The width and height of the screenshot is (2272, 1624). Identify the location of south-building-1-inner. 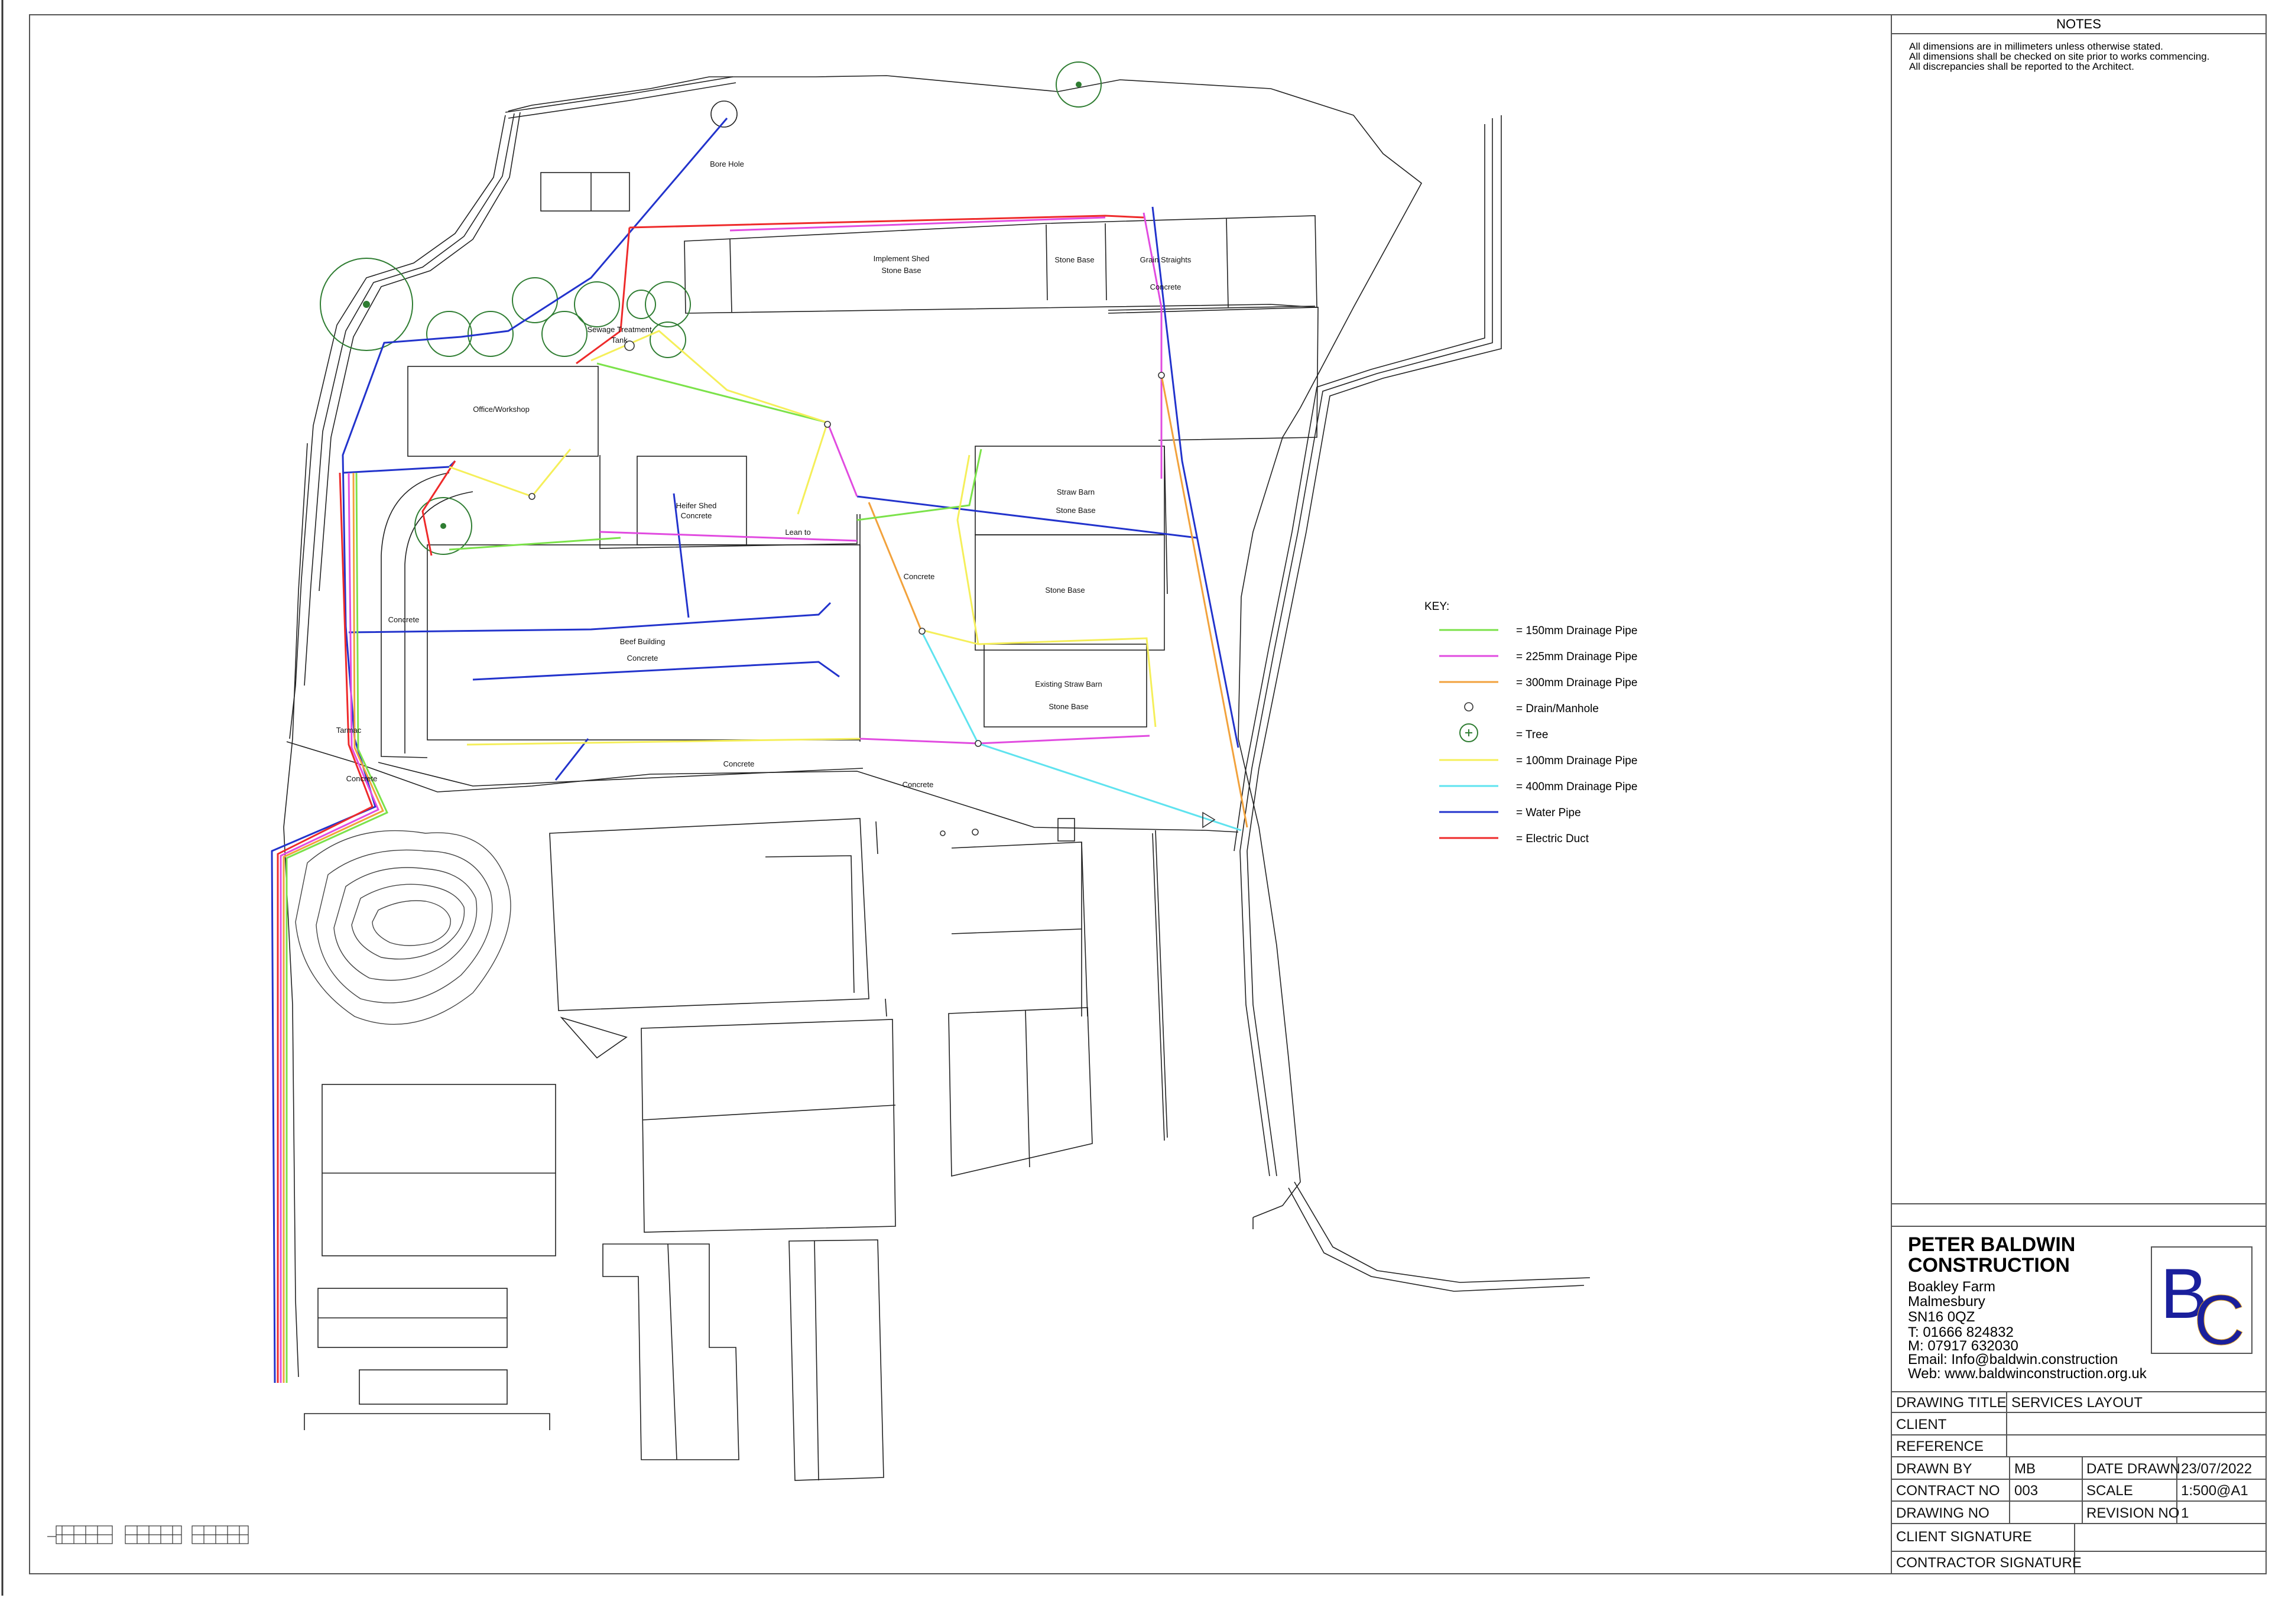
(810, 924).